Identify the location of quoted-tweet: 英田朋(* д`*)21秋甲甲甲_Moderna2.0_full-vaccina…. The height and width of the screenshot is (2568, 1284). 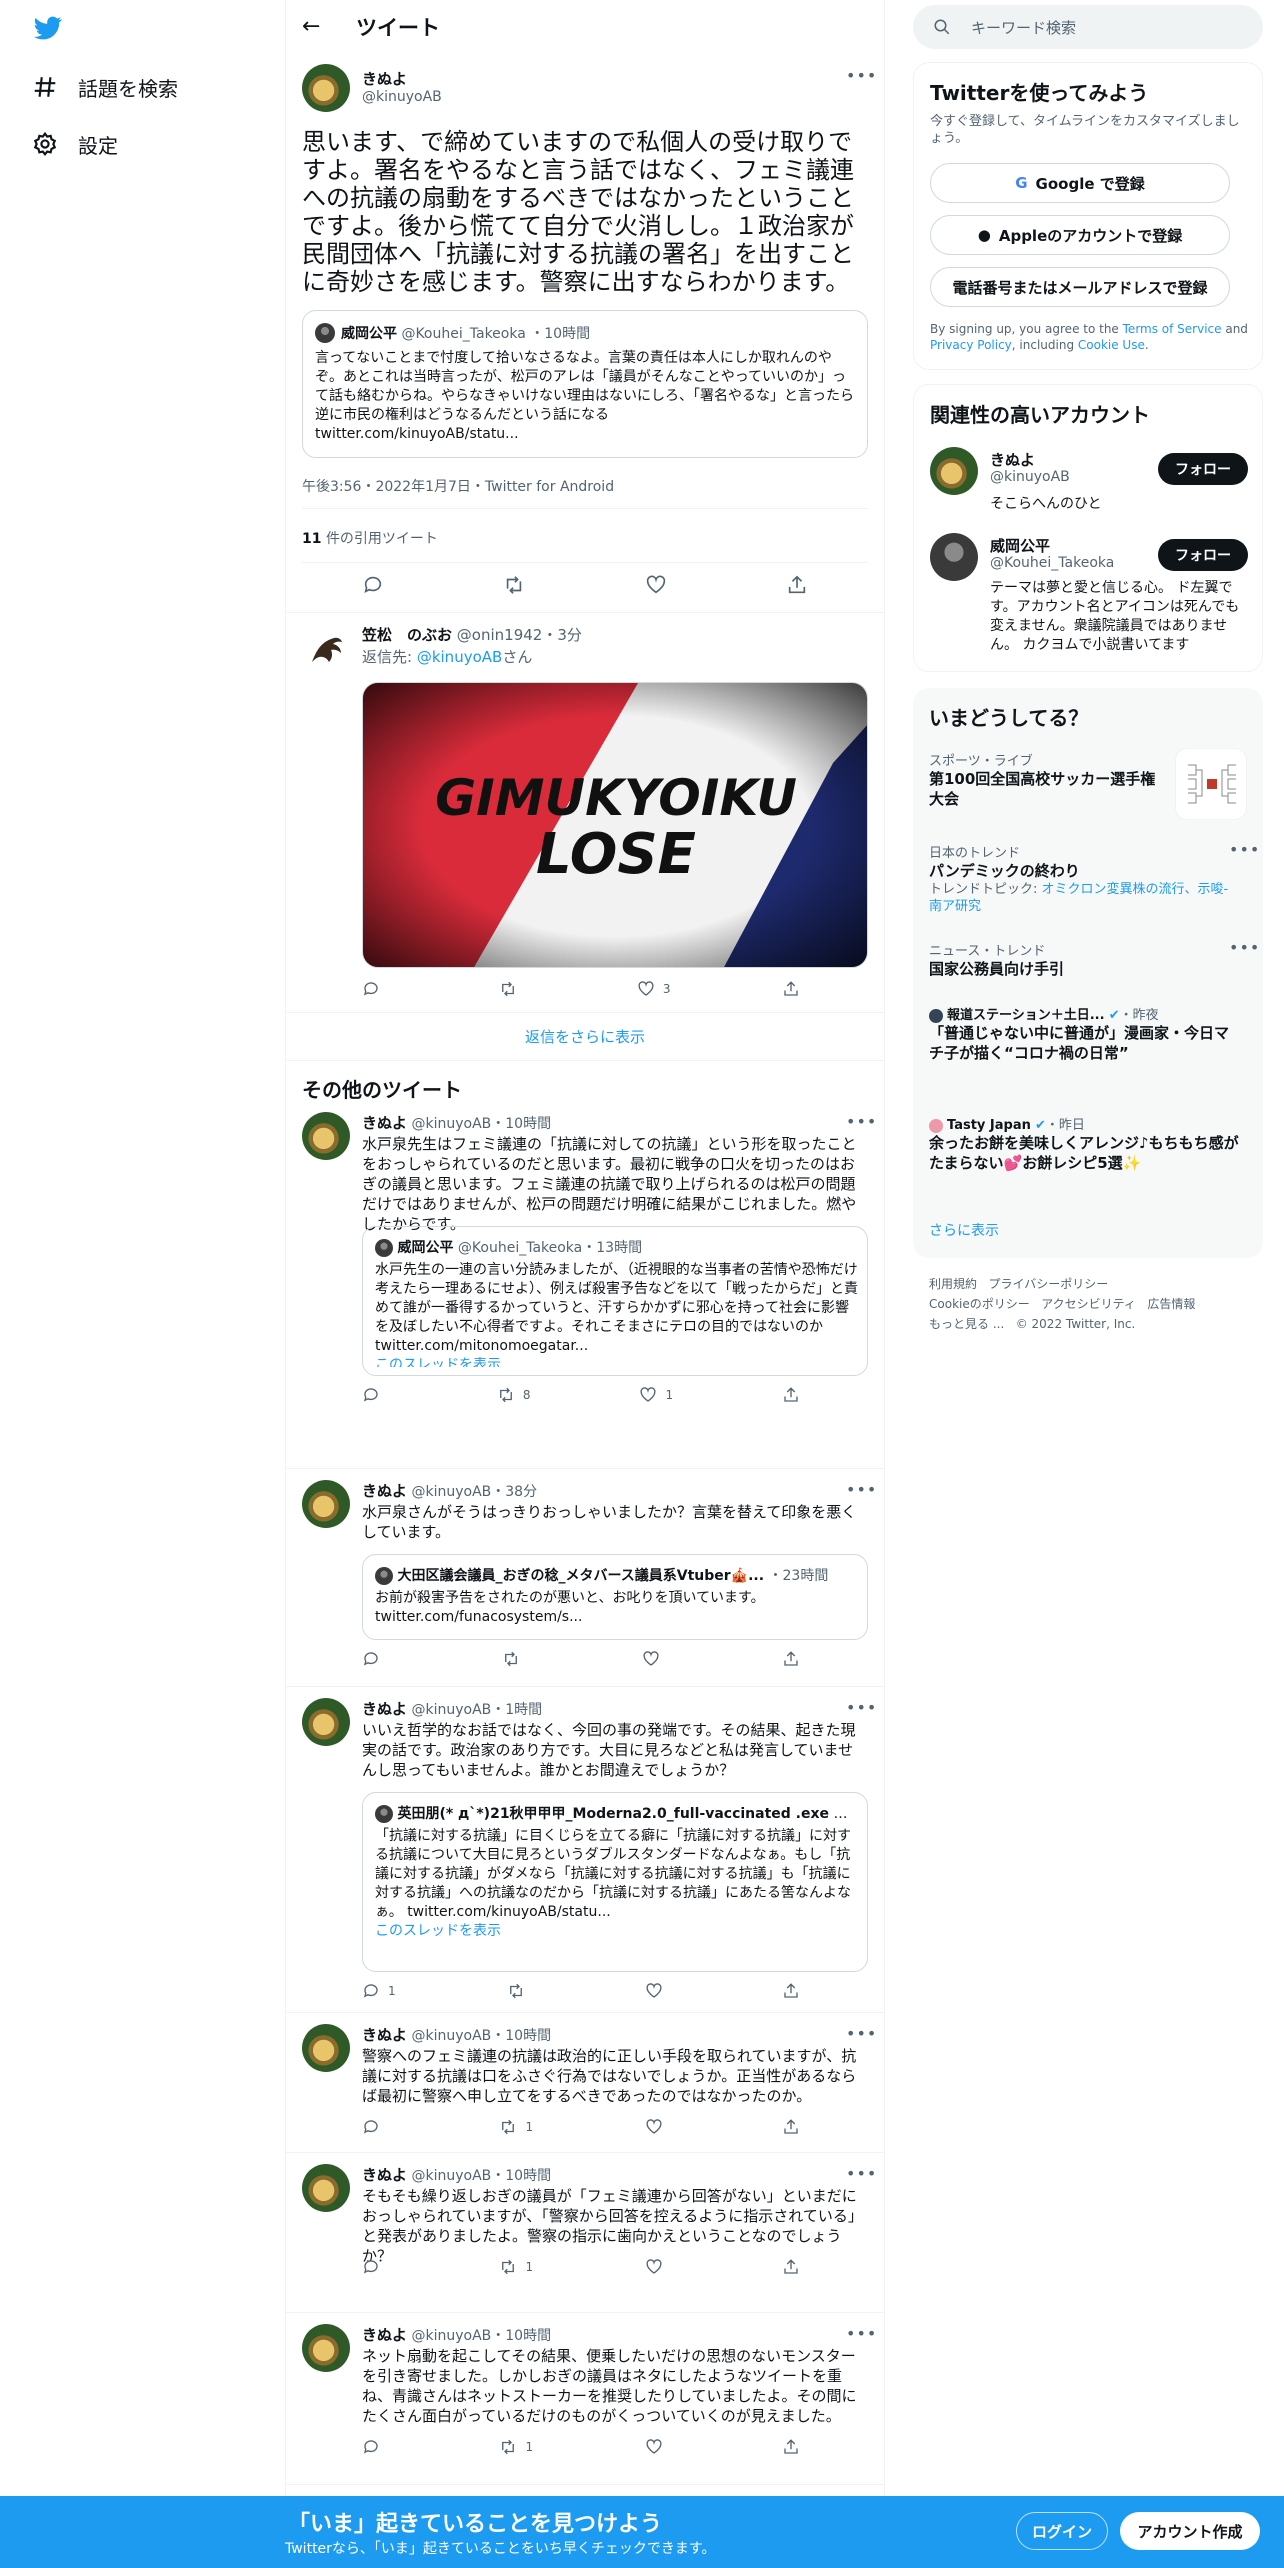
(615, 1882).